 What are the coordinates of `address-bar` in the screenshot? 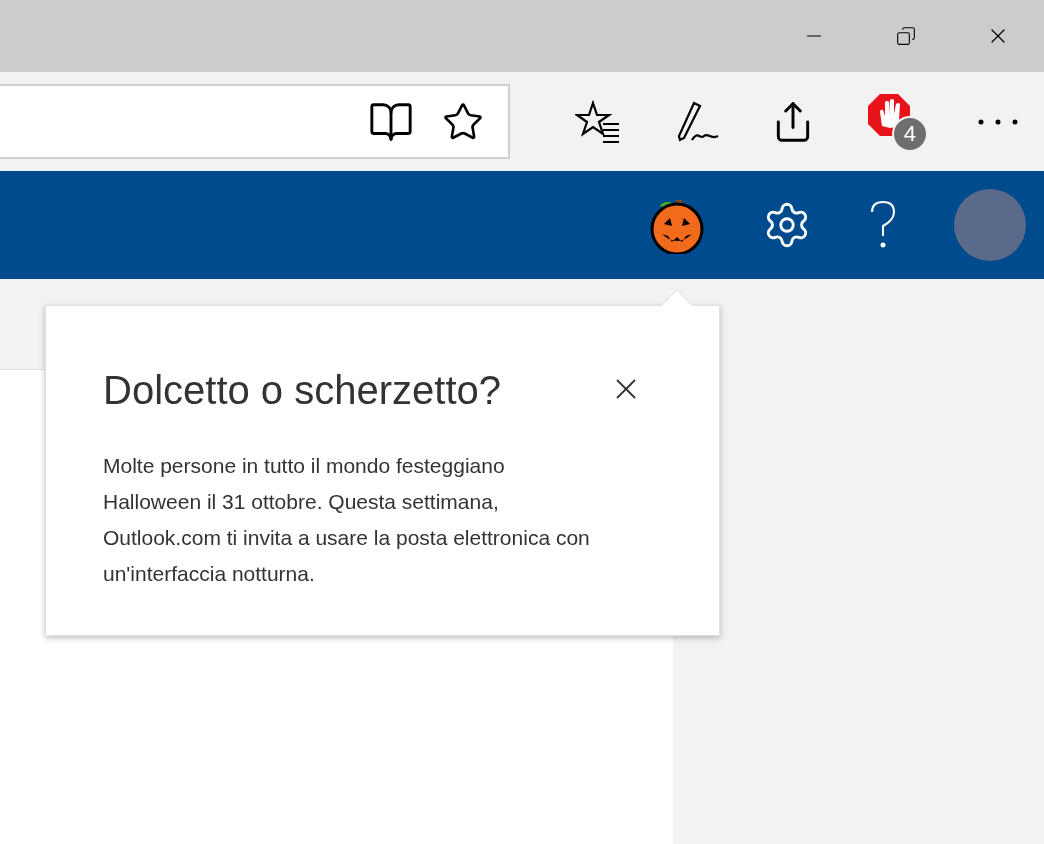 It's located at (255, 121).